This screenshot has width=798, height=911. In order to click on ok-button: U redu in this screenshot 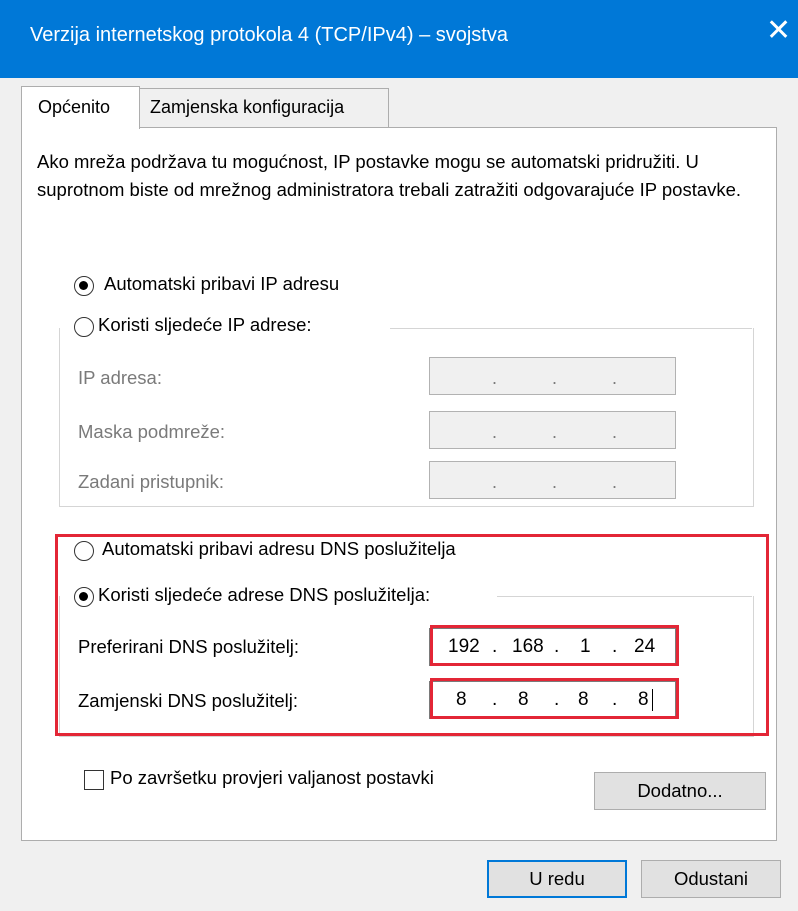, I will do `click(557, 879)`.